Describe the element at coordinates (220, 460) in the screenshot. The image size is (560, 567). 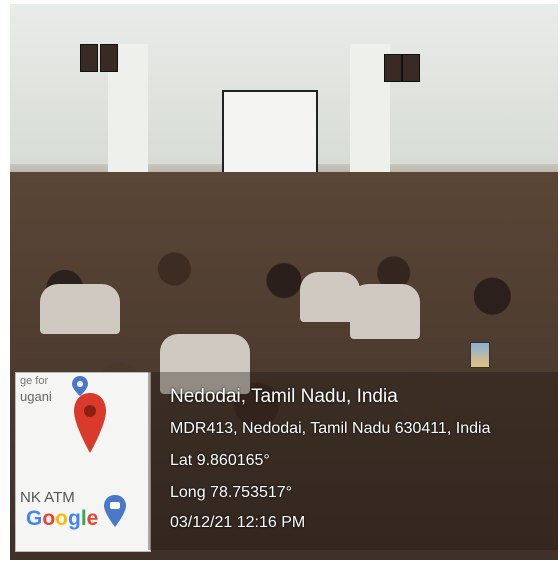
I see `geotag-latitude: Lat 9.860165°` at that location.